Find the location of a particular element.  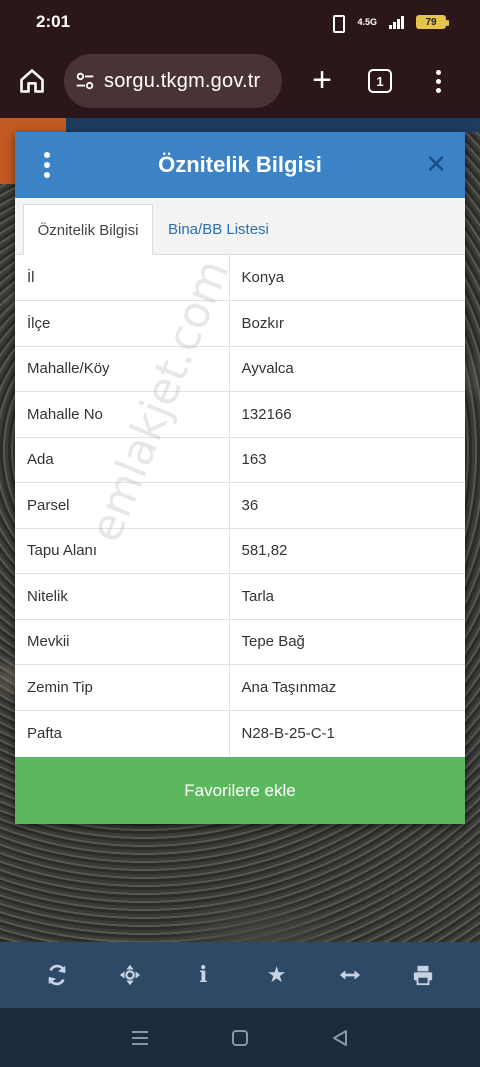

info-button: i is located at coordinates (203, 975).